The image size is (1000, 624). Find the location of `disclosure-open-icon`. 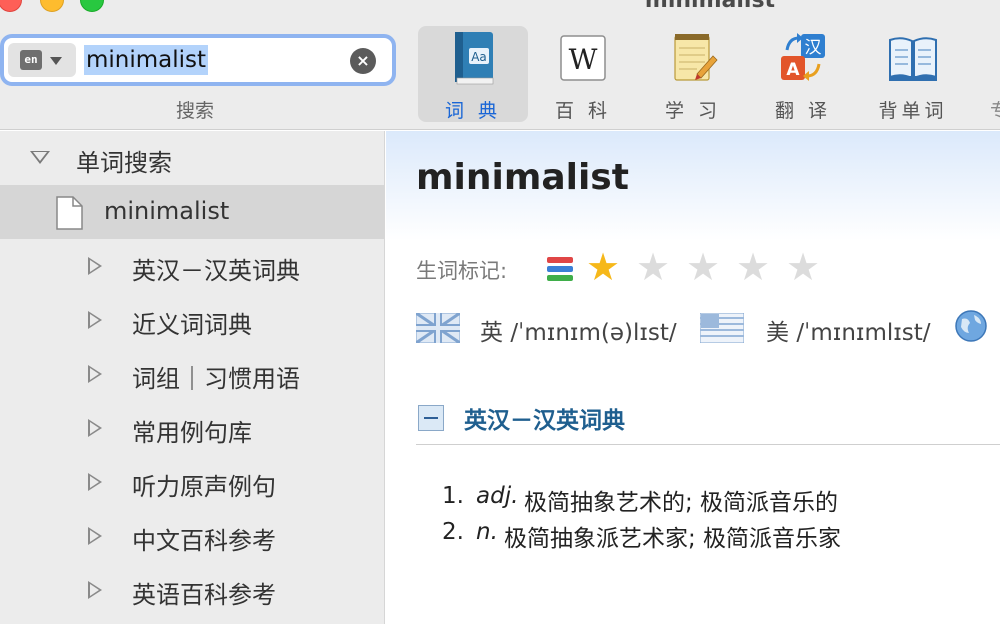

disclosure-open-icon is located at coordinates (40, 157).